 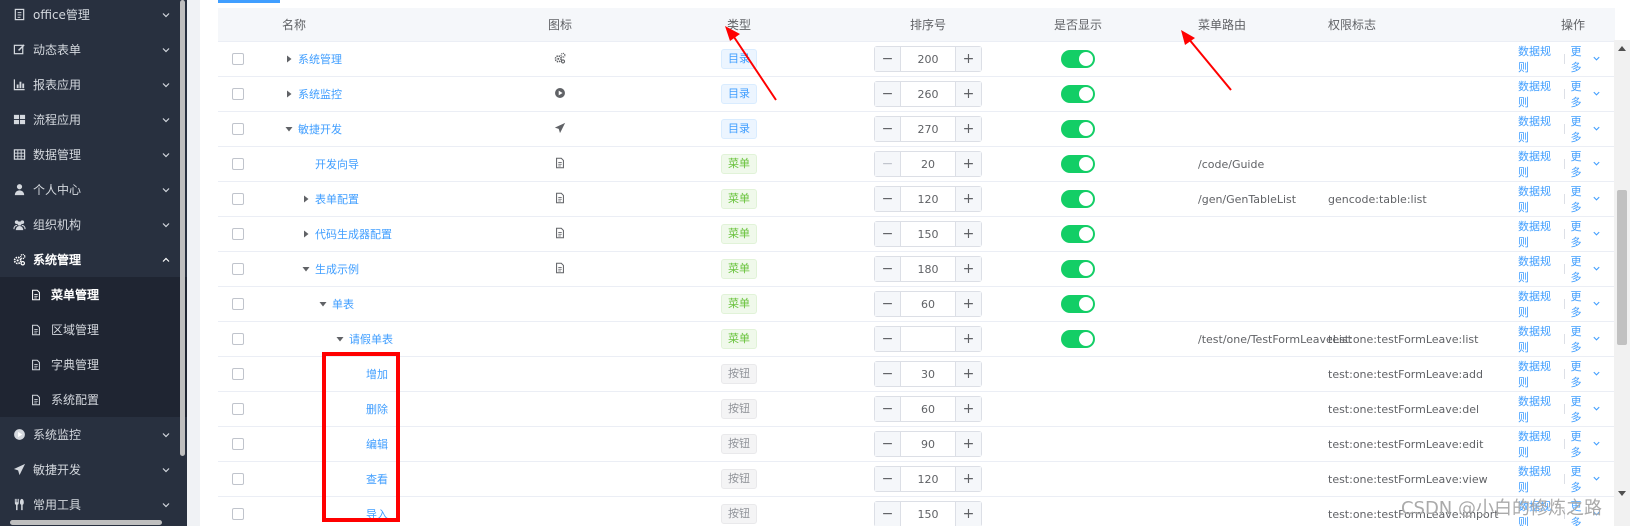 What do you see at coordinates (93, 16) in the screenshot?
I see `sidebar-item: office管理` at bounding box center [93, 16].